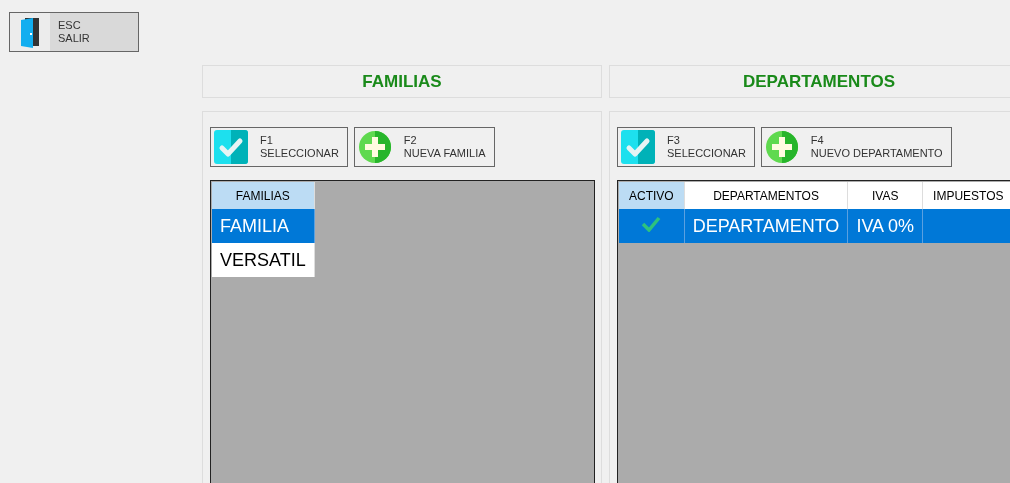 The image size is (1010, 483). I want to click on table-row: DEPARTAMENTO IVA 0%, so click(814, 226).